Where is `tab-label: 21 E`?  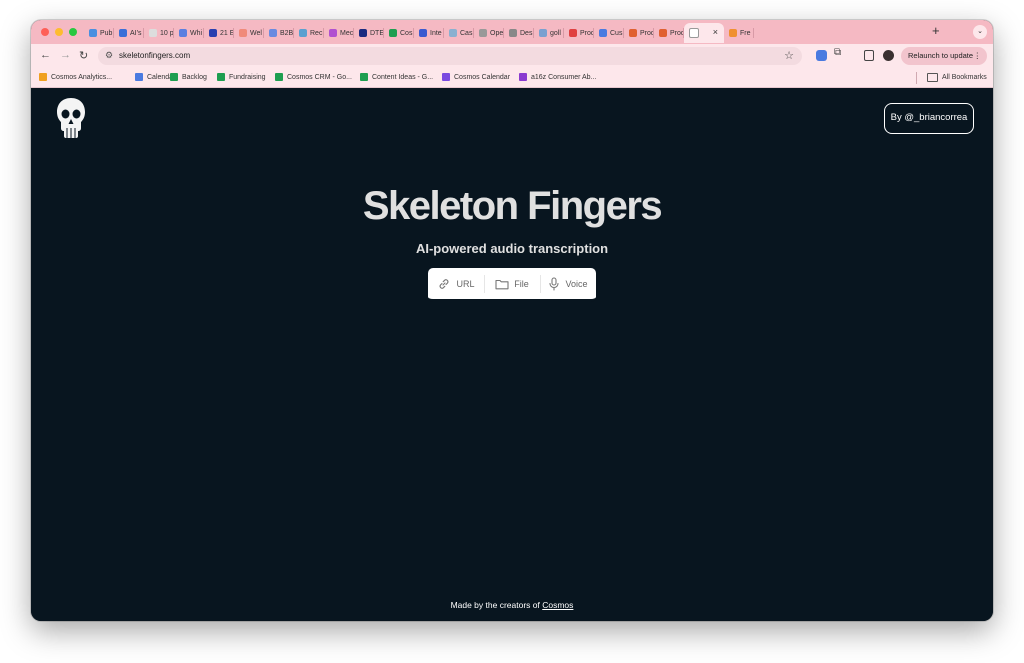 tab-label: 21 E is located at coordinates (227, 33).